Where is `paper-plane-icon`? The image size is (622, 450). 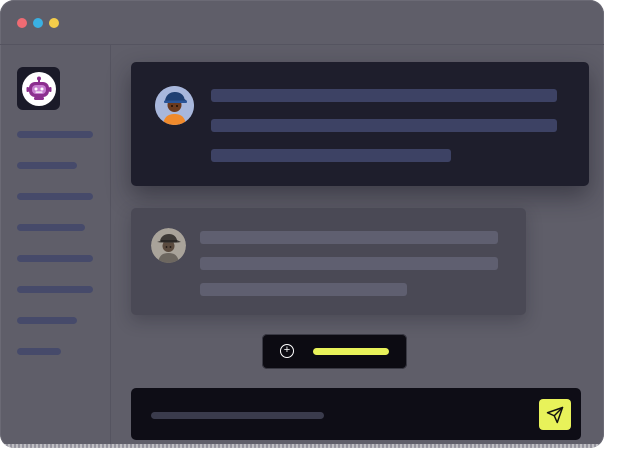 paper-plane-icon is located at coordinates (555, 414).